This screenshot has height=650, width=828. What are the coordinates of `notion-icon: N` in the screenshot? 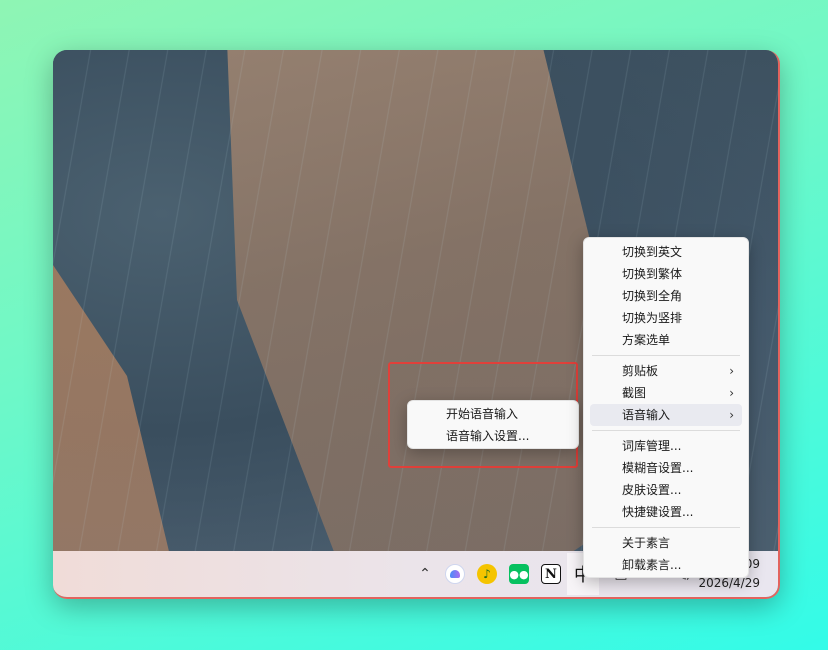 It's located at (551, 574).